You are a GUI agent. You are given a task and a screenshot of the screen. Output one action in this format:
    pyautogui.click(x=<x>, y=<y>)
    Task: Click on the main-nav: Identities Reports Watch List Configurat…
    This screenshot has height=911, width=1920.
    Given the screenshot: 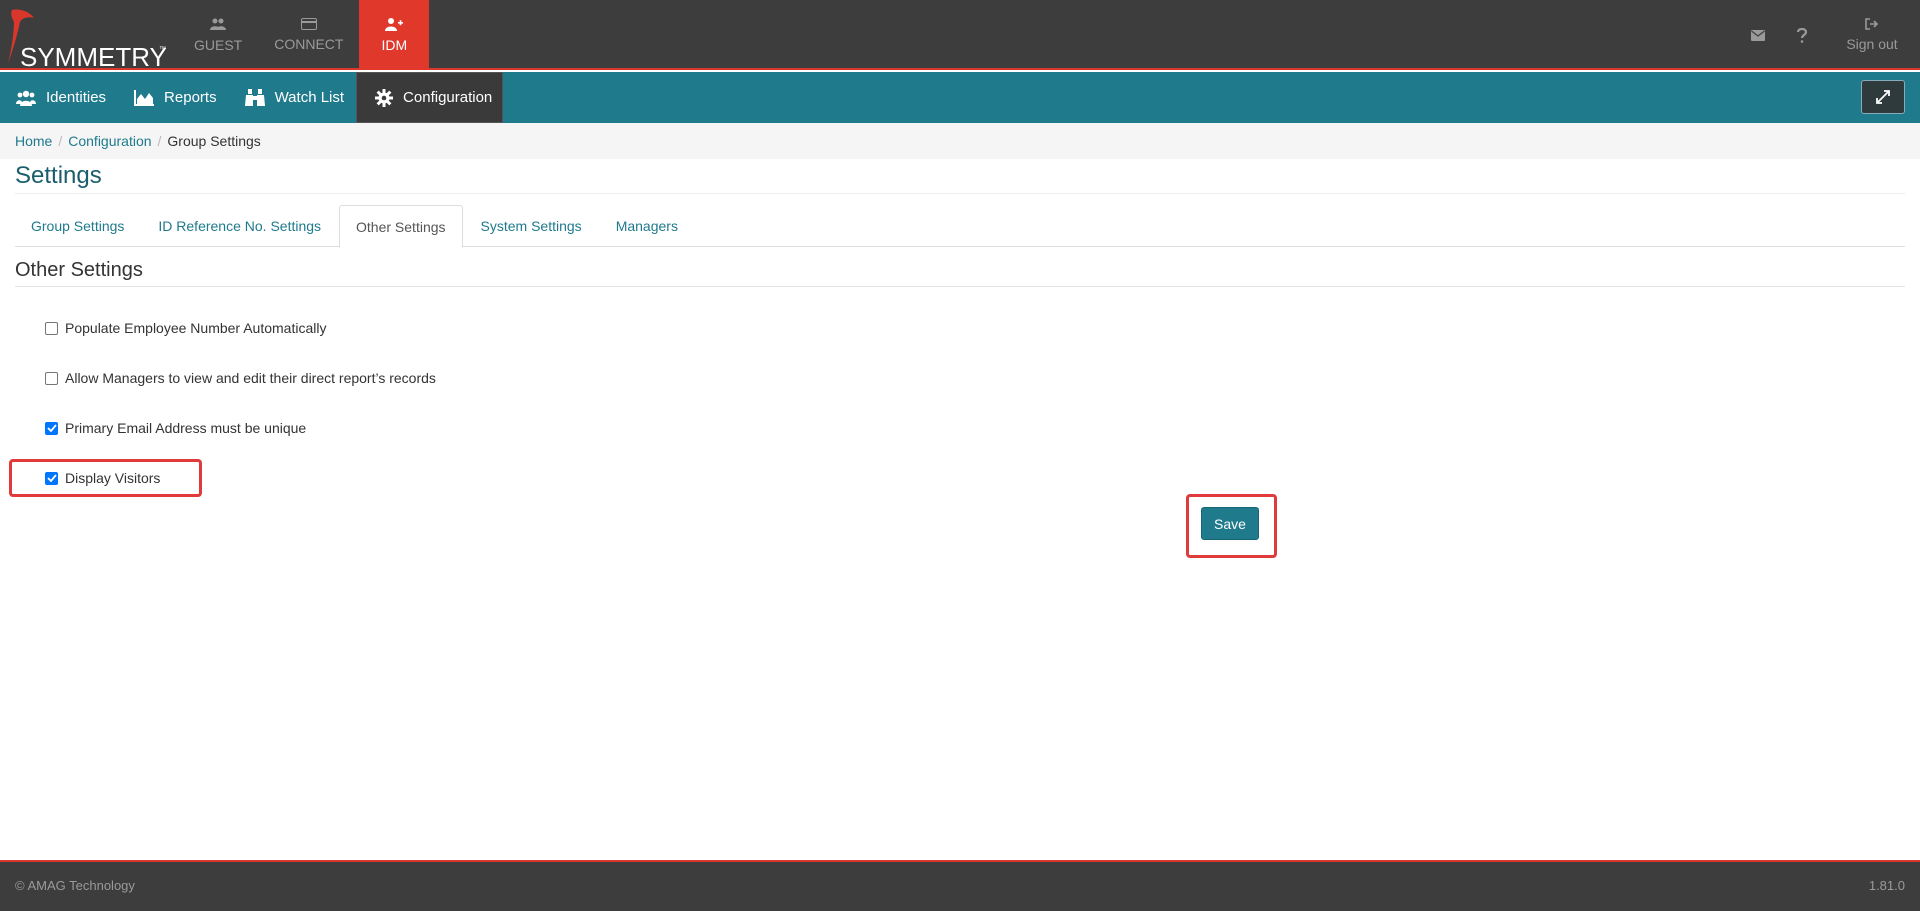 What is the action you would take?
    pyautogui.click(x=960, y=97)
    